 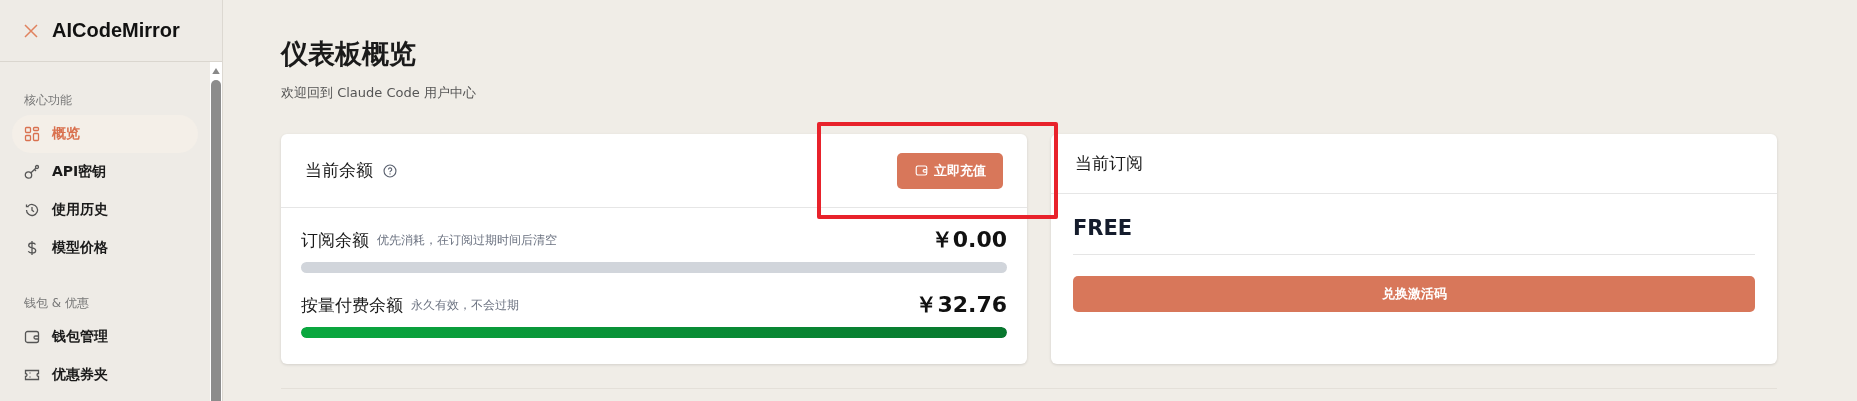 I want to click on page-subtitle: 欢迎回到 Claude Code 用户中心, so click(x=379, y=93).